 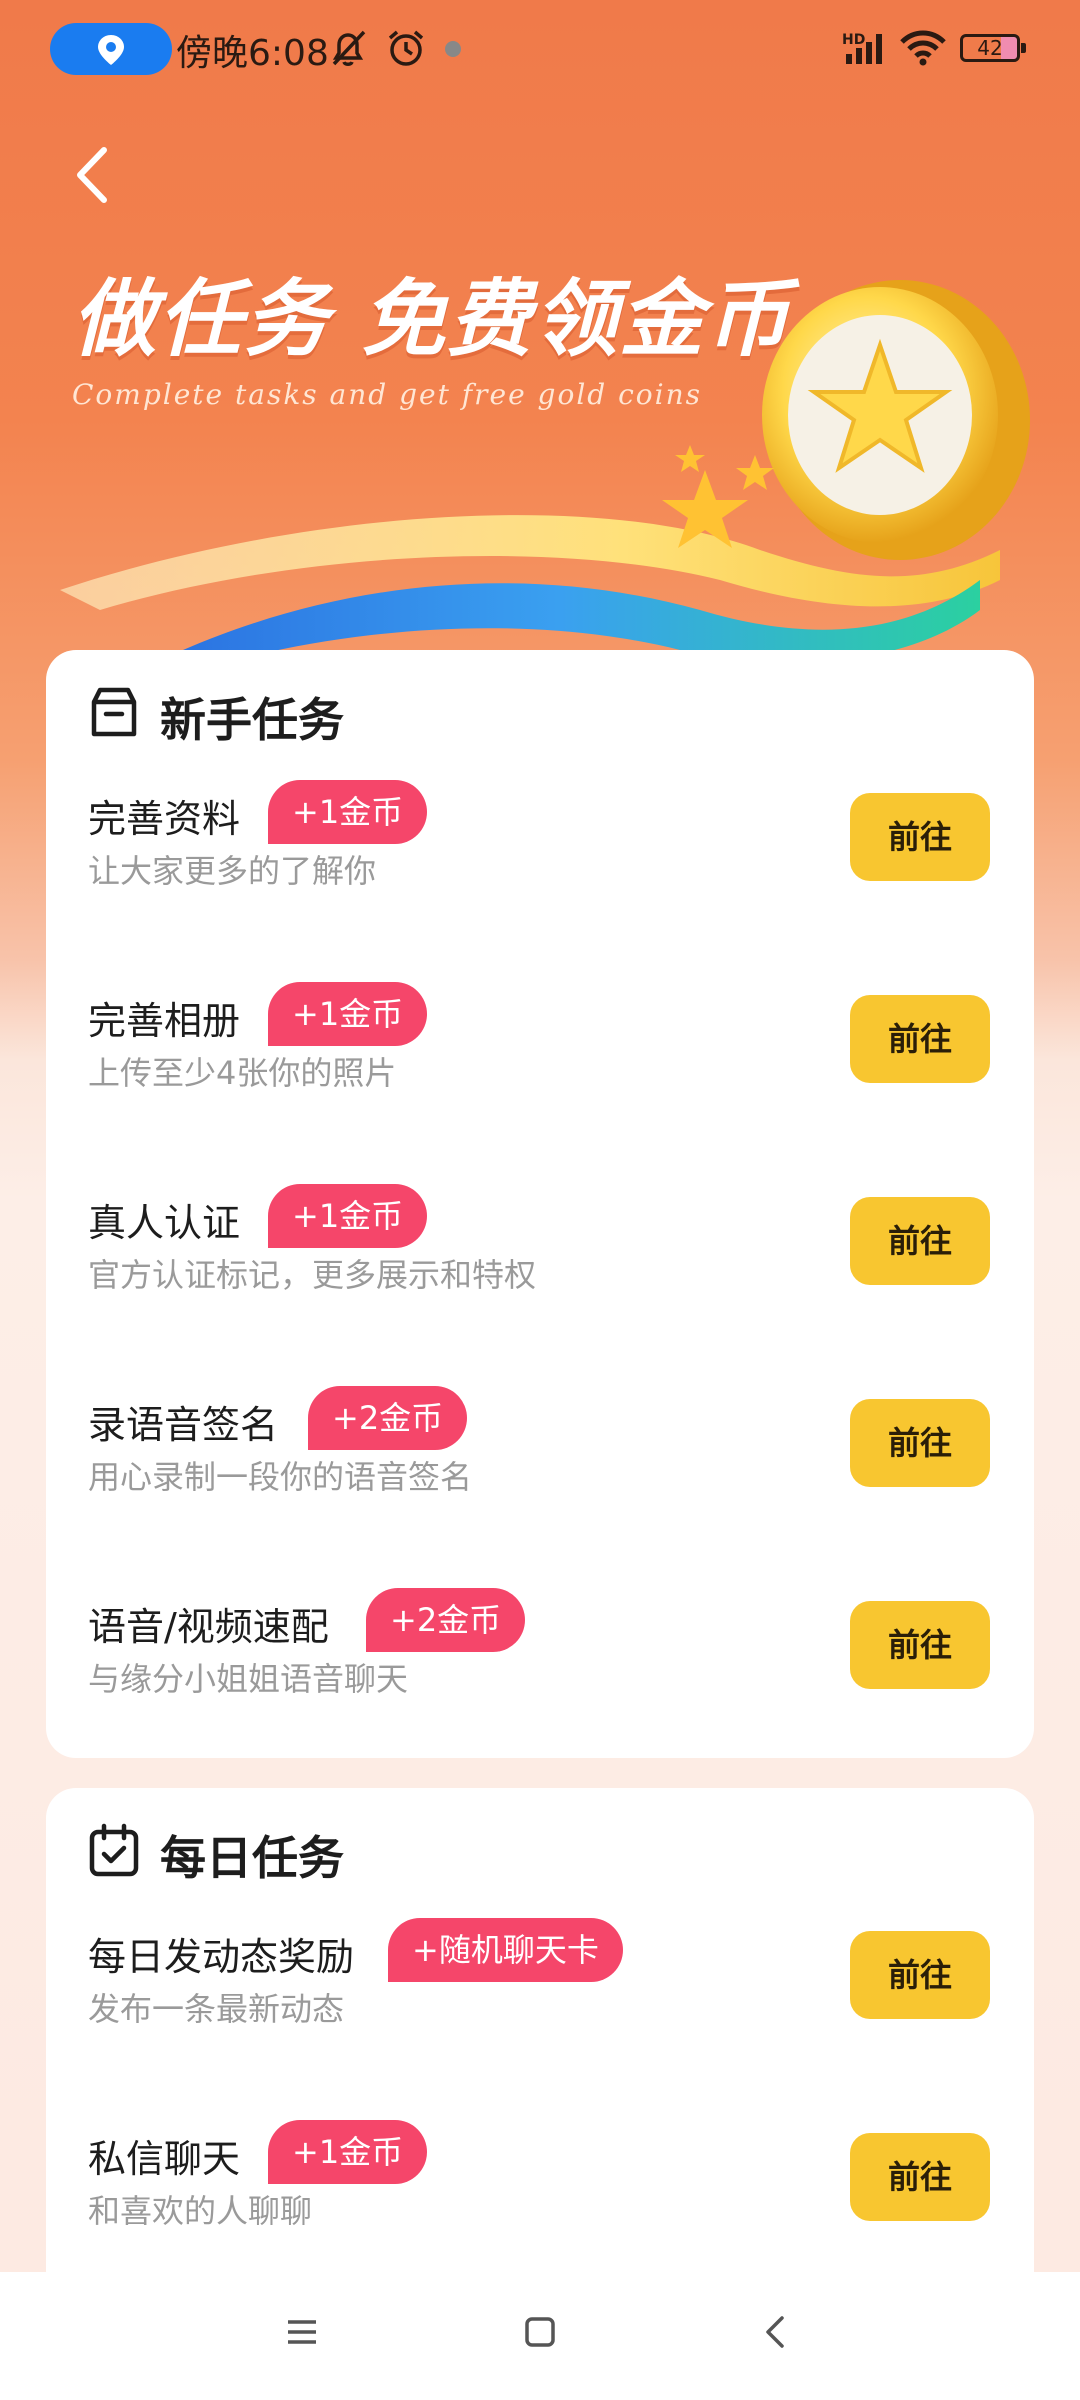 What do you see at coordinates (164, 819) in the screenshot?
I see `task-title: 完善资料` at bounding box center [164, 819].